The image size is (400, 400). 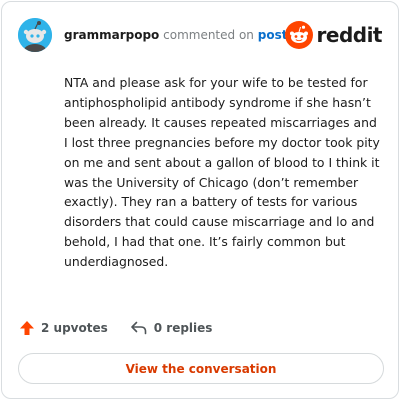 What do you see at coordinates (349, 35) in the screenshot?
I see `reddit-wordmark: reddit` at bounding box center [349, 35].